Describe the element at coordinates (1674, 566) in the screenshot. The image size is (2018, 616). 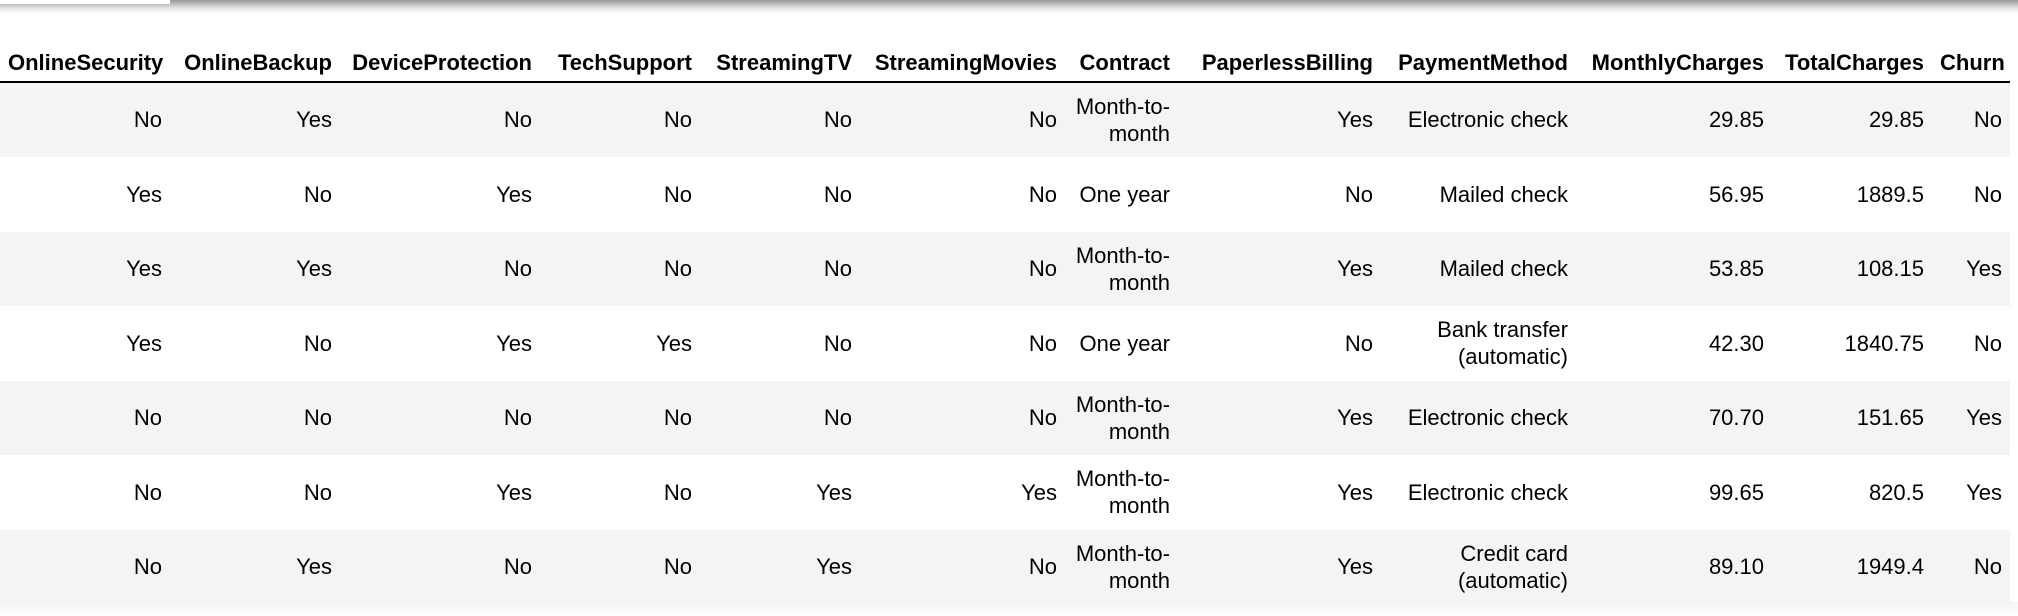
I see `table-cell: 89.10` at that location.